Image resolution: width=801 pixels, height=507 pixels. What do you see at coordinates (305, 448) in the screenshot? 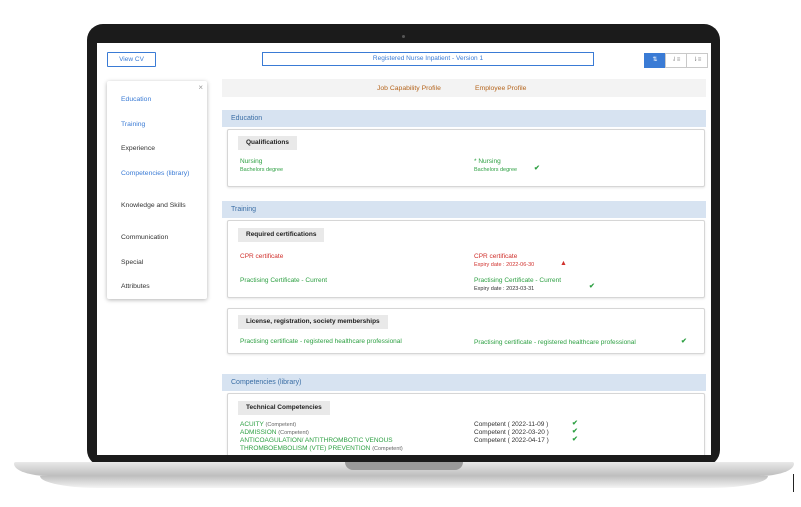
I see `competency-name-text: THROMBOEMBOLISM (VTE) PREVENTION` at bounding box center [305, 448].